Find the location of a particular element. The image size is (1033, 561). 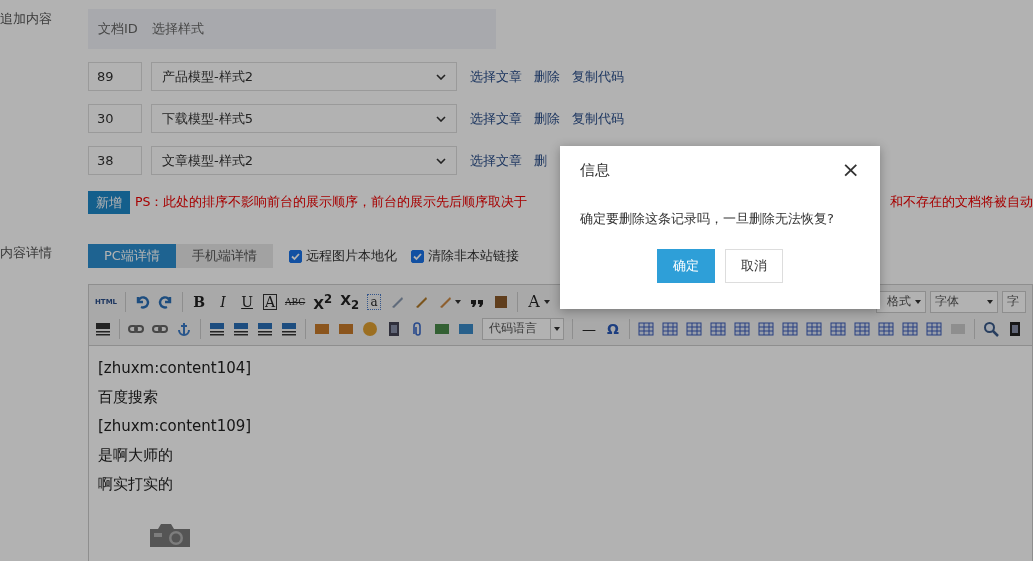

checkbox-label: 远程图片本地化 is located at coordinates (351, 256).